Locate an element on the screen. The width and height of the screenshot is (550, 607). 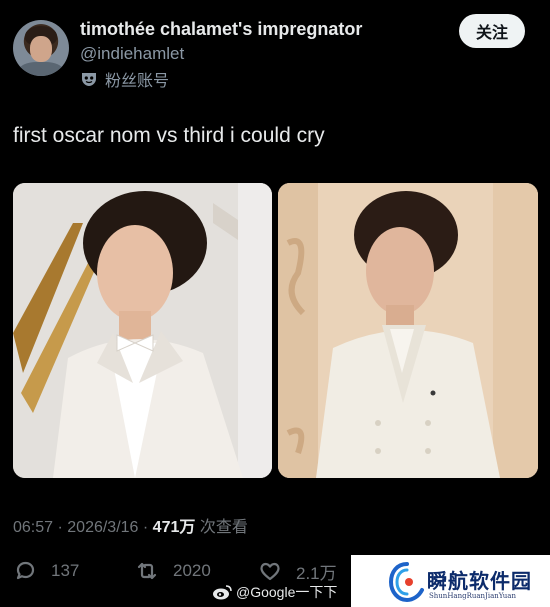
avatar-face is located at coordinates (41, 49).